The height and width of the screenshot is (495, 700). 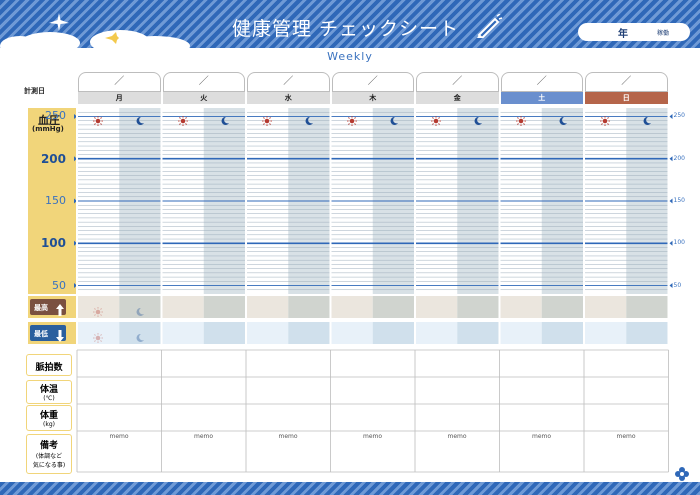 I want to click on y-tick-label: 200, so click(x=53, y=158).